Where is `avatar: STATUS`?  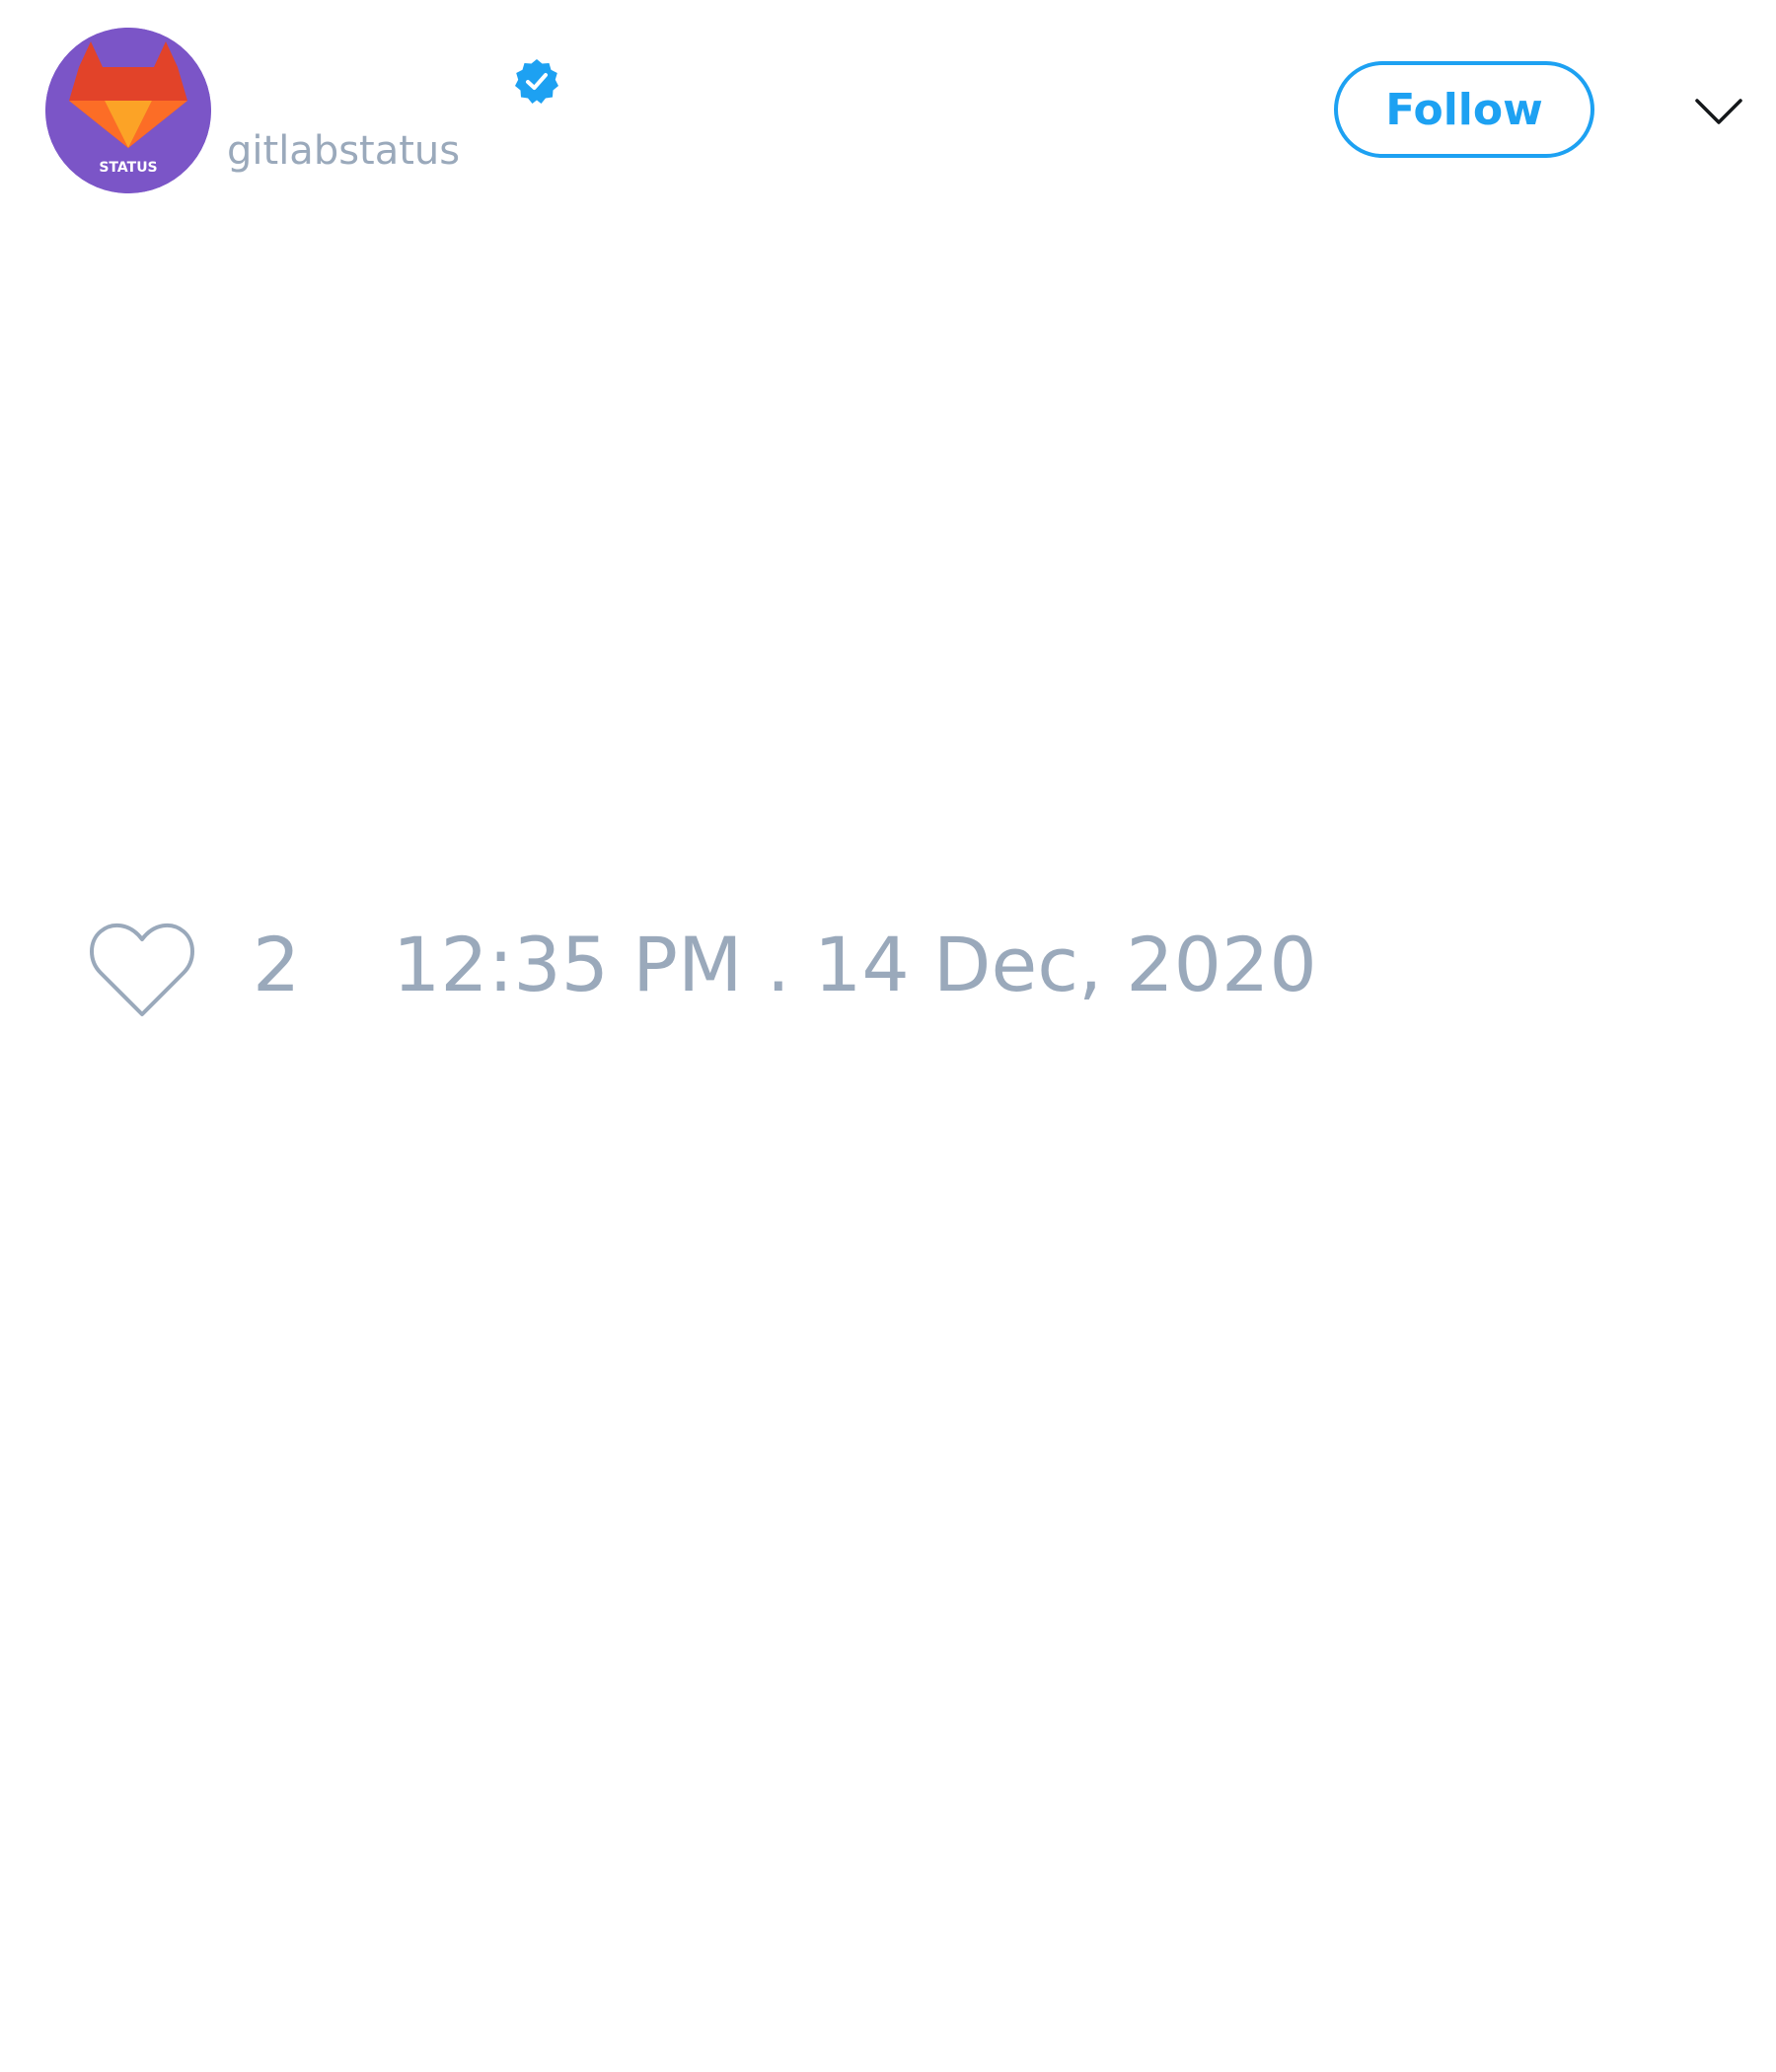
avatar: STATUS is located at coordinates (128, 111).